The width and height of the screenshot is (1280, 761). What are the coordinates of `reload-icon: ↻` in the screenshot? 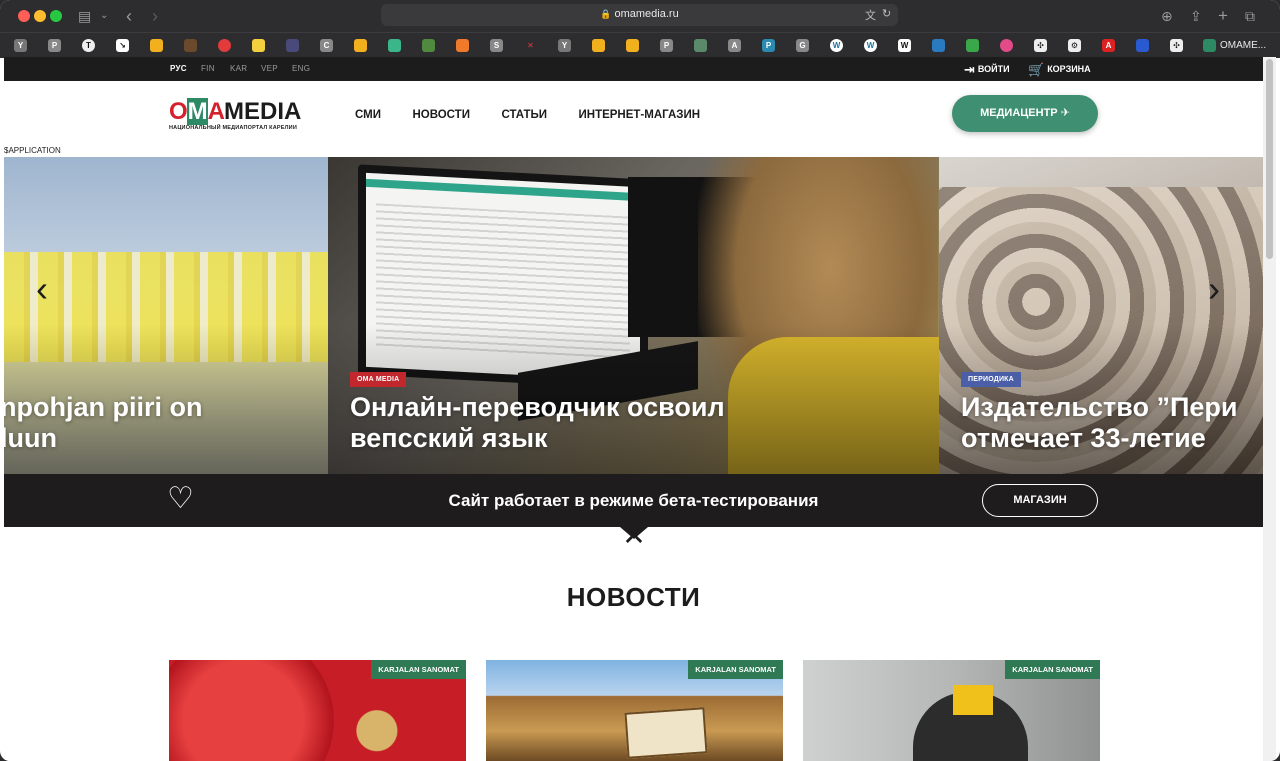 It's located at (886, 13).